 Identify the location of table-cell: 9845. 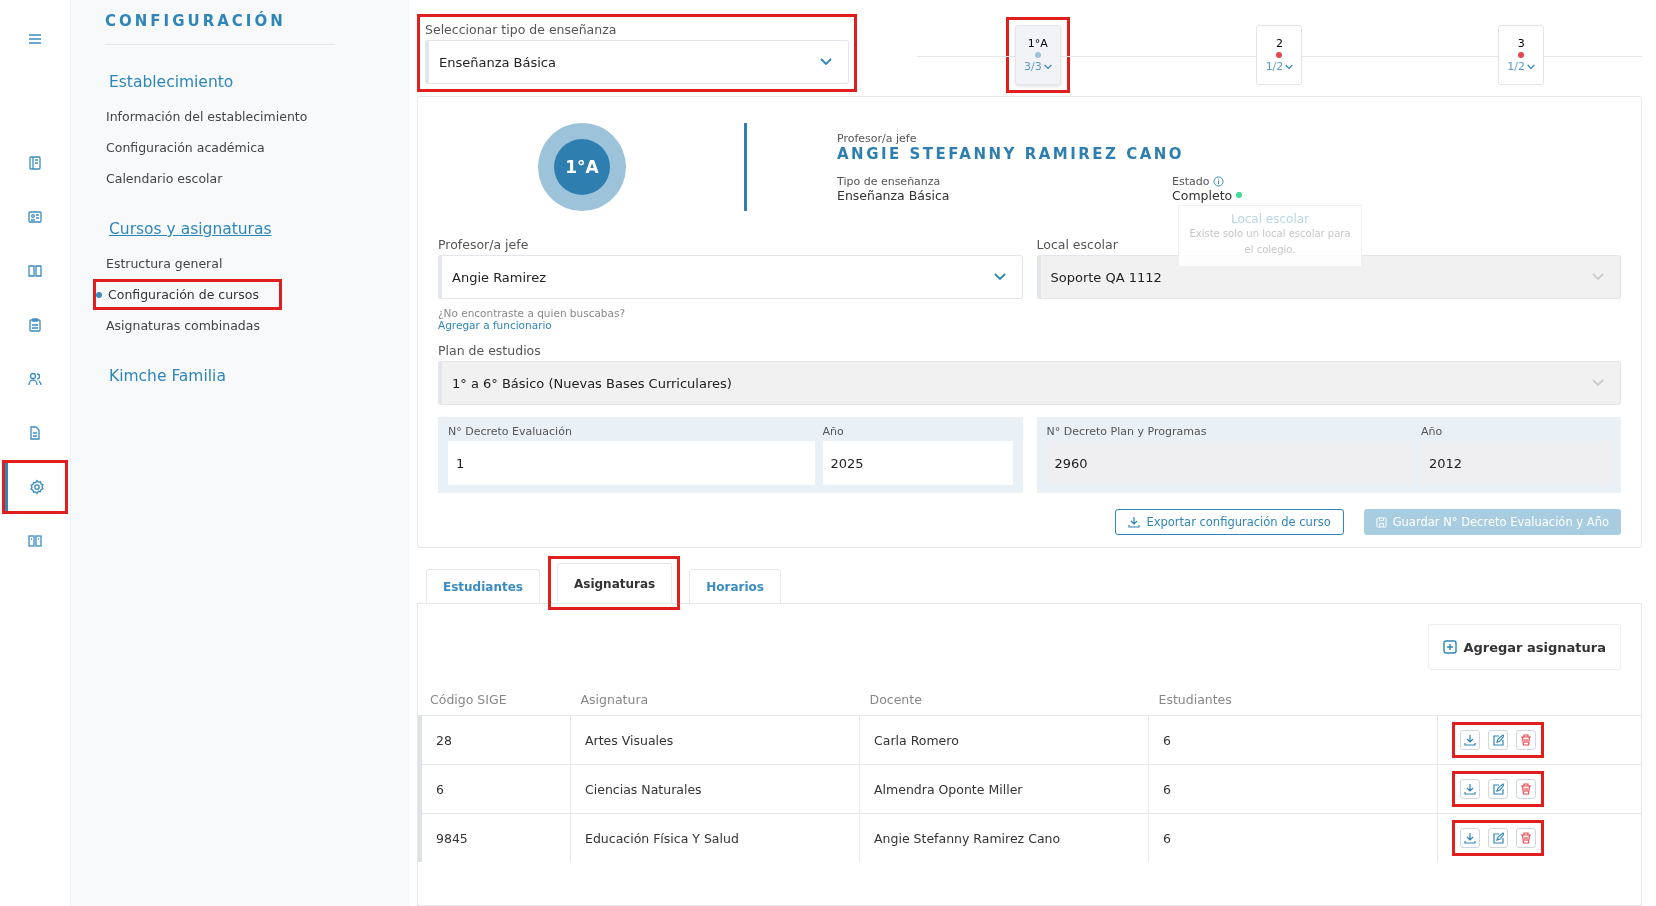
(452, 838).